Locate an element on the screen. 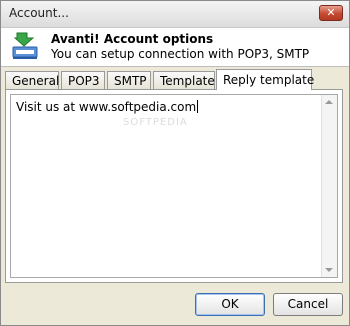  cancel-button: Cancel is located at coordinates (308, 304).